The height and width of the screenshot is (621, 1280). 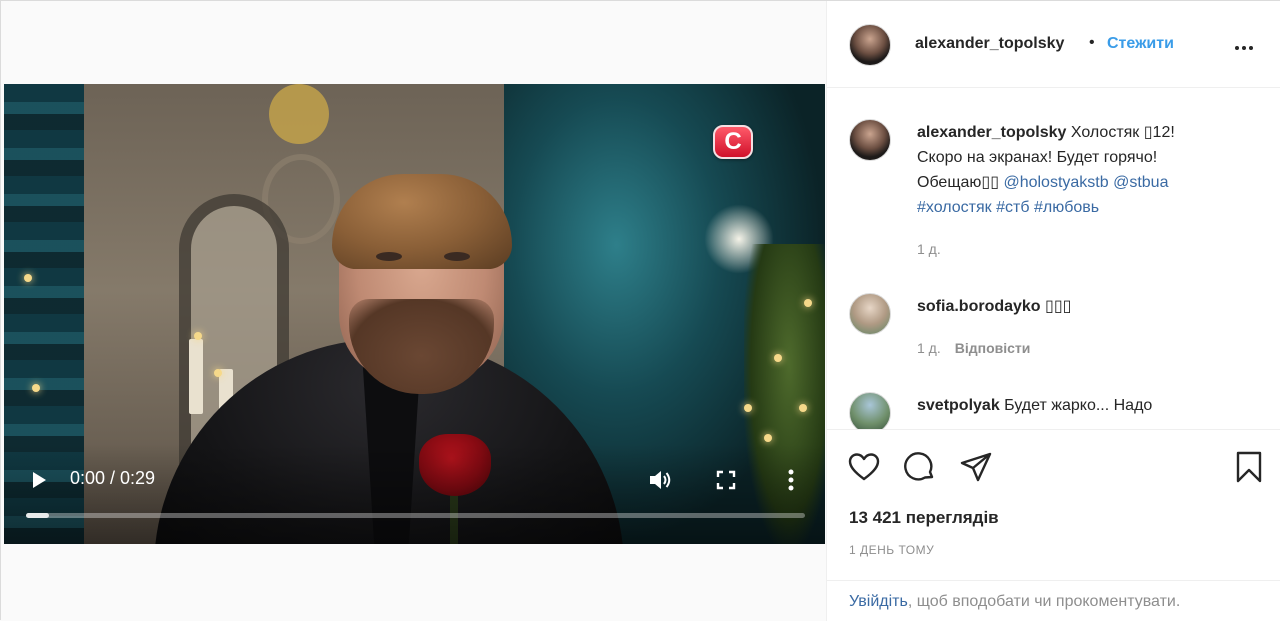 What do you see at coordinates (415, 515) in the screenshot?
I see `video-progress-bar` at bounding box center [415, 515].